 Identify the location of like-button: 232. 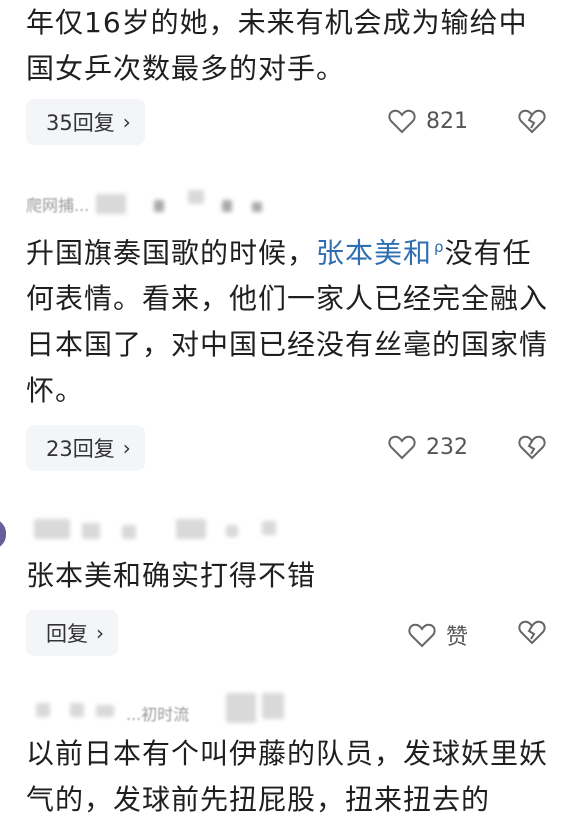
(428, 447).